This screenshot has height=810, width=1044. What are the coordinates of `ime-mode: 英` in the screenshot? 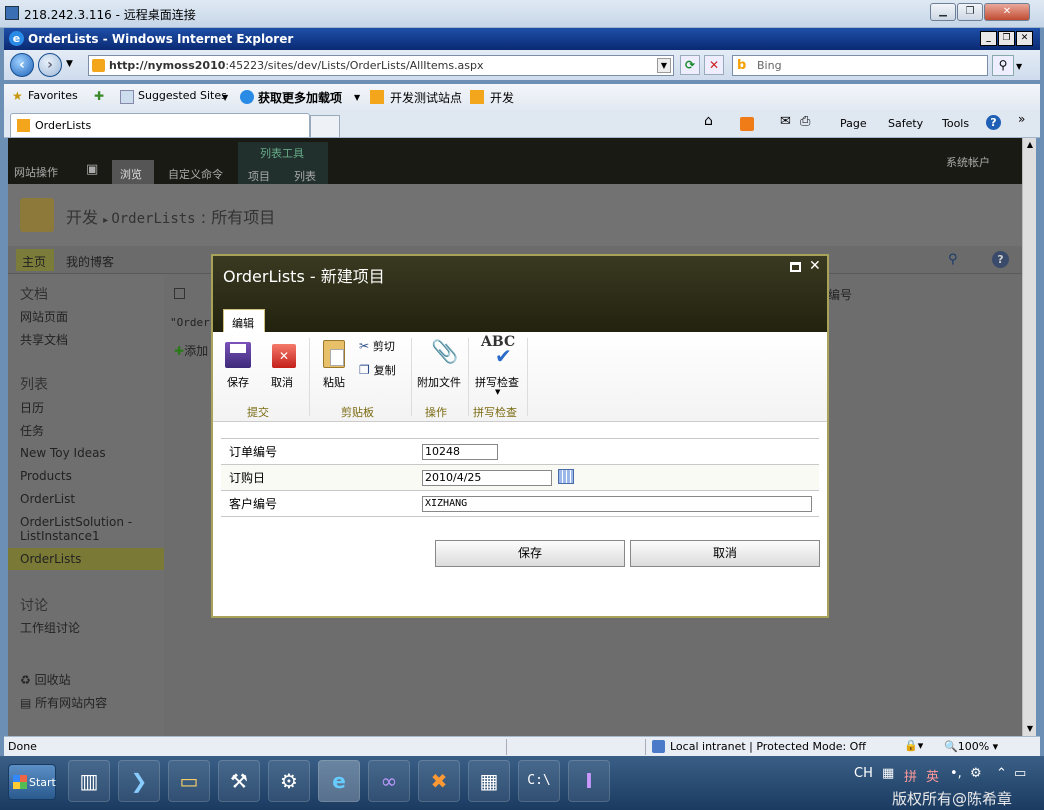 It's located at (932, 775).